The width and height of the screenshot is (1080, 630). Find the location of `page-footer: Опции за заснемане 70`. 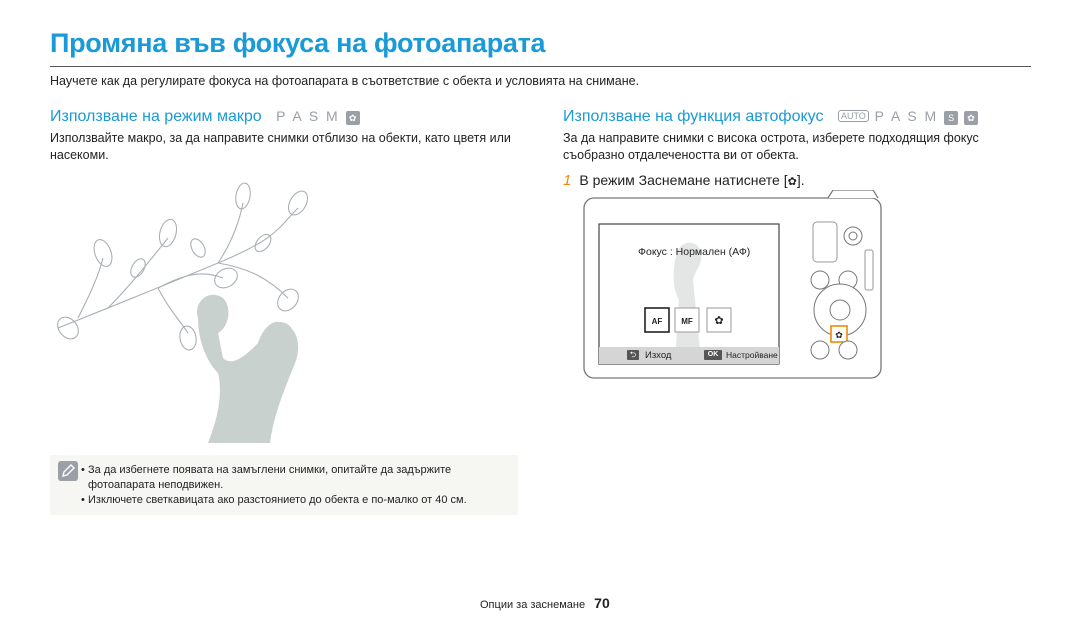

page-footer: Опции за заснемане 70 is located at coordinates (545, 603).